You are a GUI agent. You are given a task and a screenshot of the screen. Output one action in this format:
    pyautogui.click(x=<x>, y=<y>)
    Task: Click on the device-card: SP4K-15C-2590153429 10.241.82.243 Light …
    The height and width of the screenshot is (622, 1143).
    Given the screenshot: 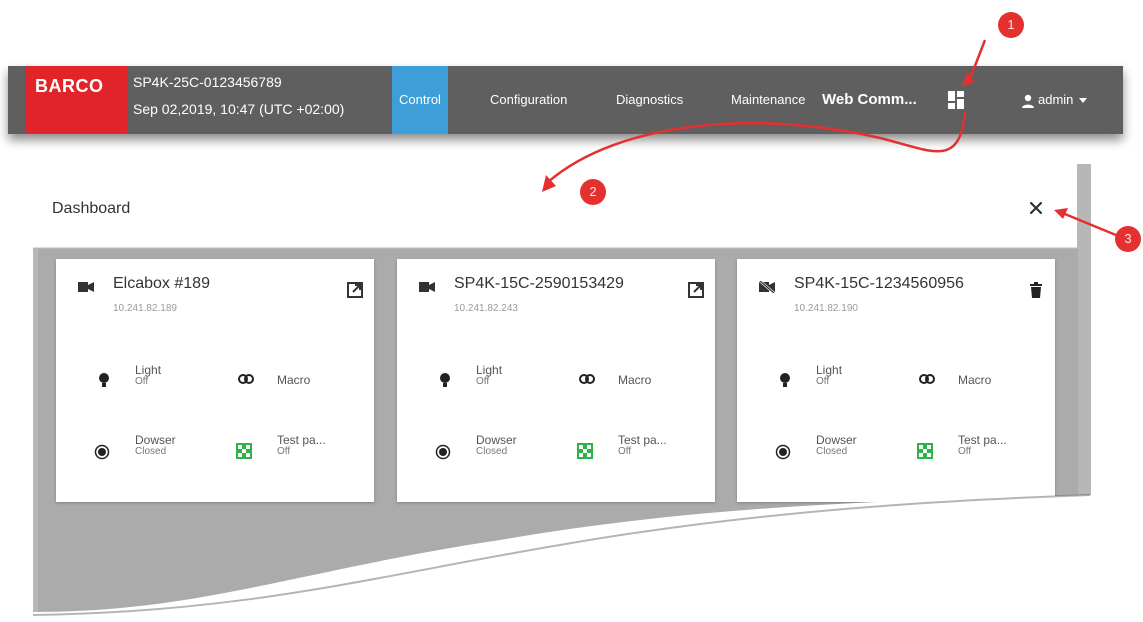 What is the action you would take?
    pyautogui.click(x=556, y=380)
    